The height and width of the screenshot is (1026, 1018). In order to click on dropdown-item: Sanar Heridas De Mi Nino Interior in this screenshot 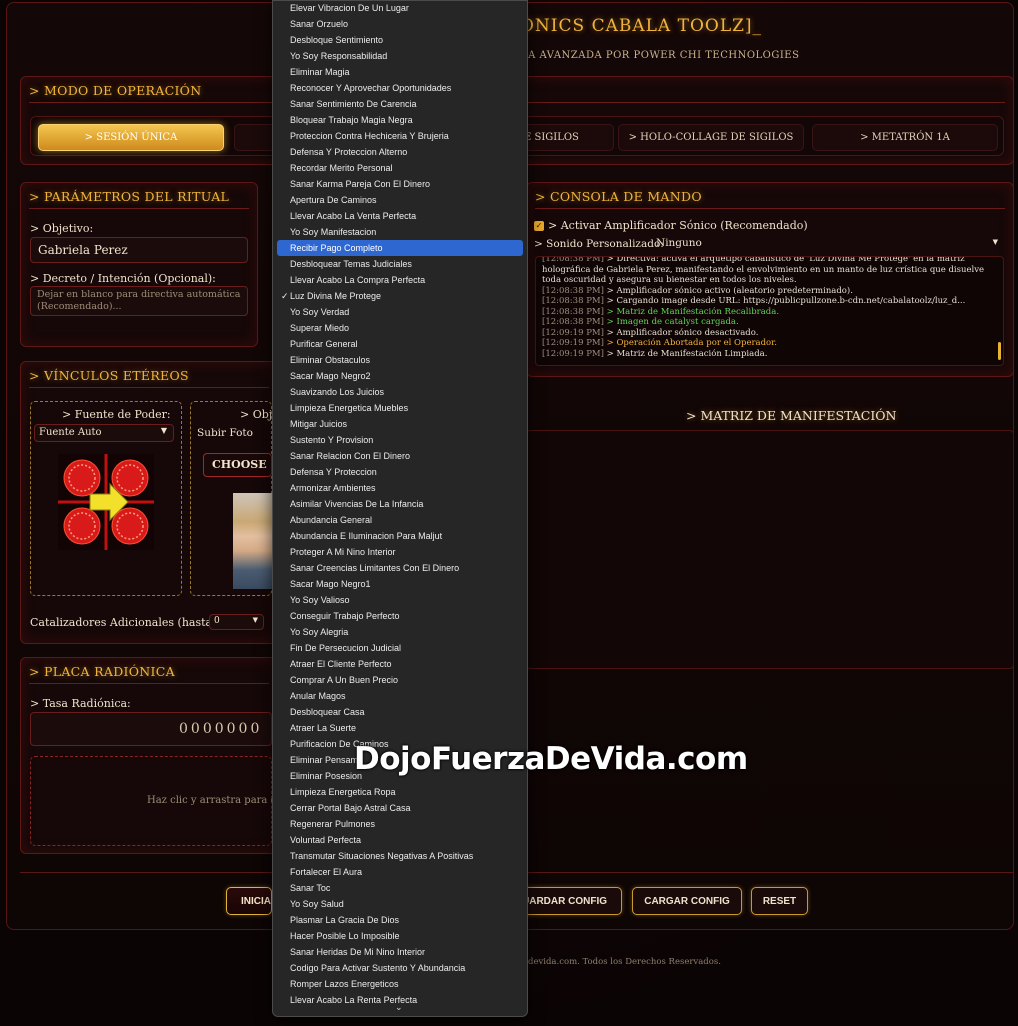, I will do `click(400, 952)`.